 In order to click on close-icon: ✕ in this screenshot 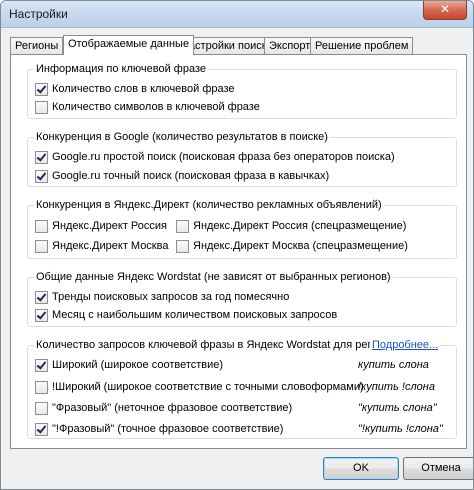, I will do `click(445, 9)`.